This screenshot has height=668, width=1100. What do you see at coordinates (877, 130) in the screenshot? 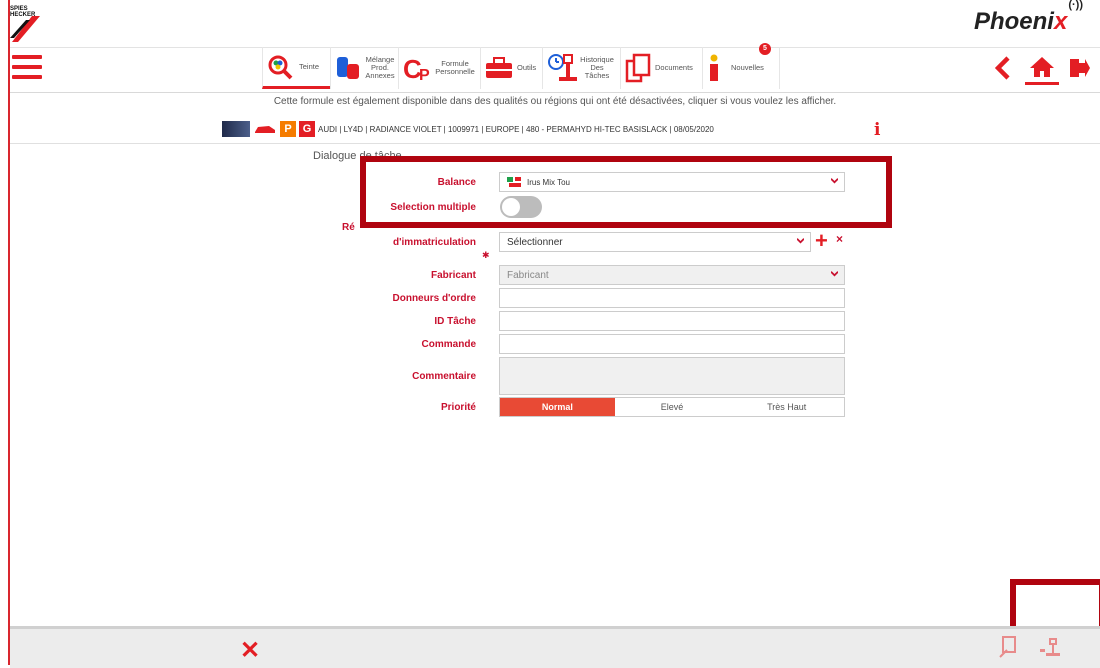
I see `formula-info-icon: i` at bounding box center [877, 130].